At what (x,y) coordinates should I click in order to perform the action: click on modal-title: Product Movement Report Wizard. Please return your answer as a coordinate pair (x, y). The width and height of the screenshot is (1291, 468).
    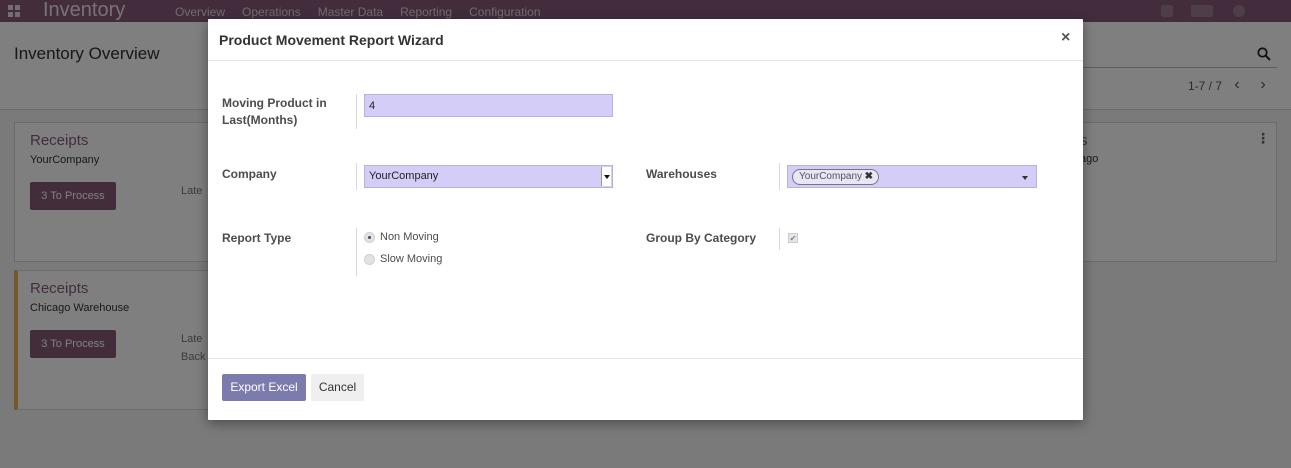
    Looking at the image, I should click on (331, 40).